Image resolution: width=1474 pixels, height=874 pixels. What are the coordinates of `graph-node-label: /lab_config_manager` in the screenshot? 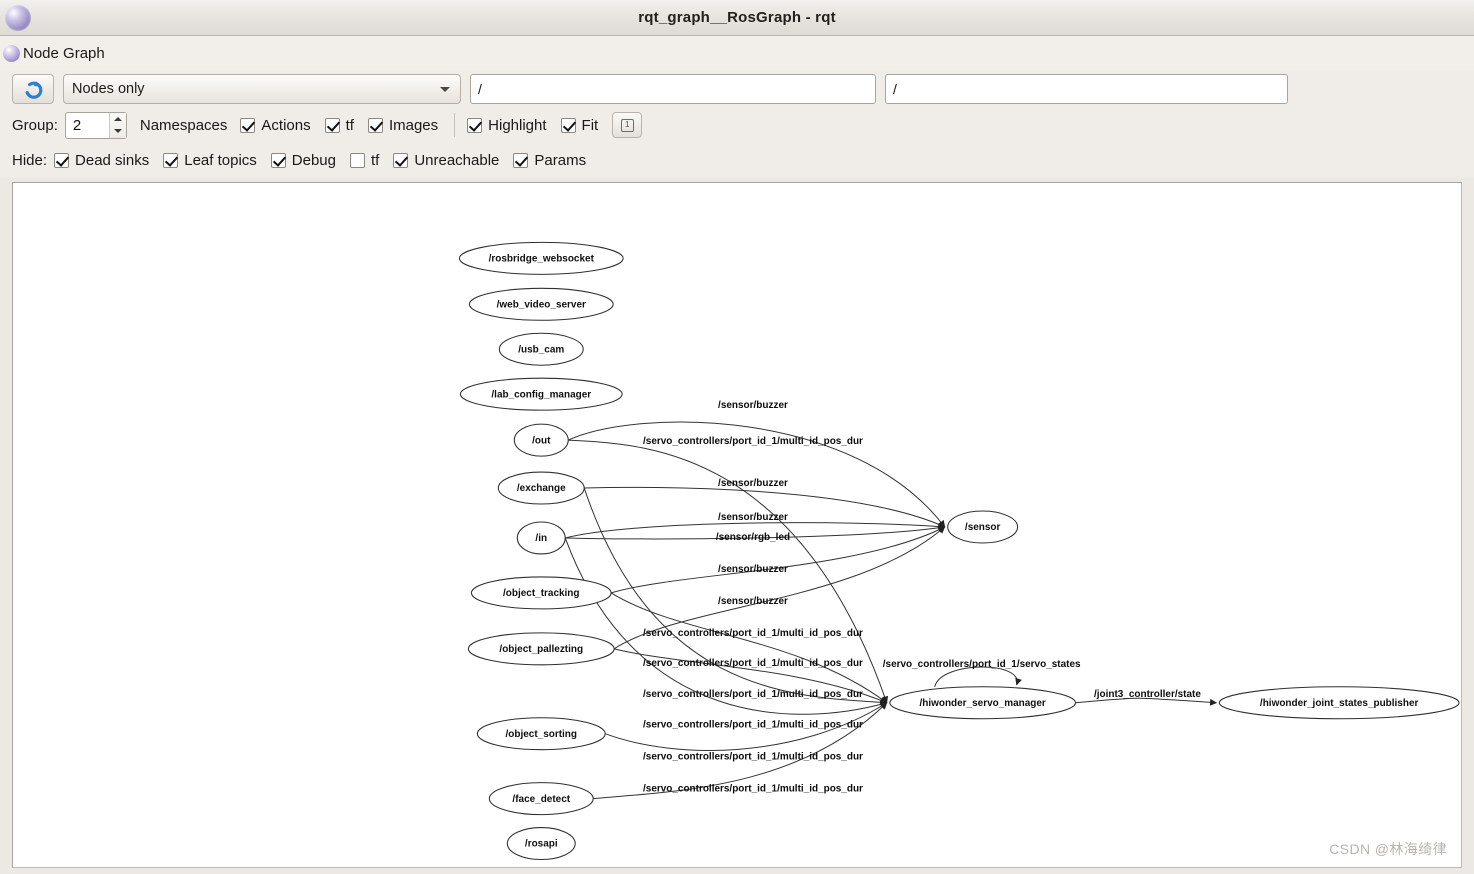 It's located at (541, 394).